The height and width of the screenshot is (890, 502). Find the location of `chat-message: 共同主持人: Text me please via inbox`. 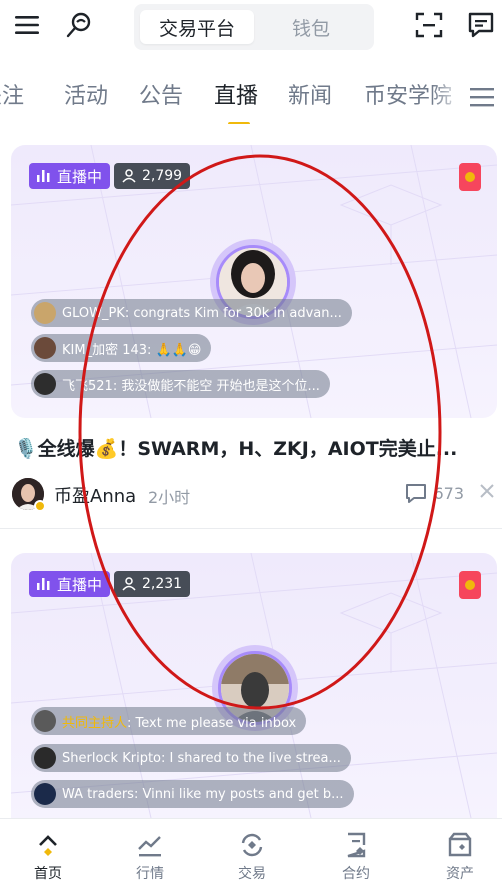

chat-message: 共同主持人: Text me please via inbox is located at coordinates (169, 721).